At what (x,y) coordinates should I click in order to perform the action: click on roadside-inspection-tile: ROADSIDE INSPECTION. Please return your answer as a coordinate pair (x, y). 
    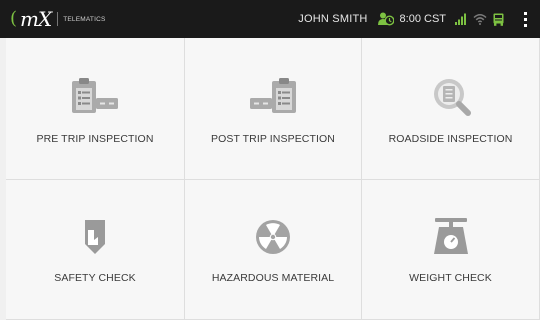
    Looking at the image, I should click on (451, 109).